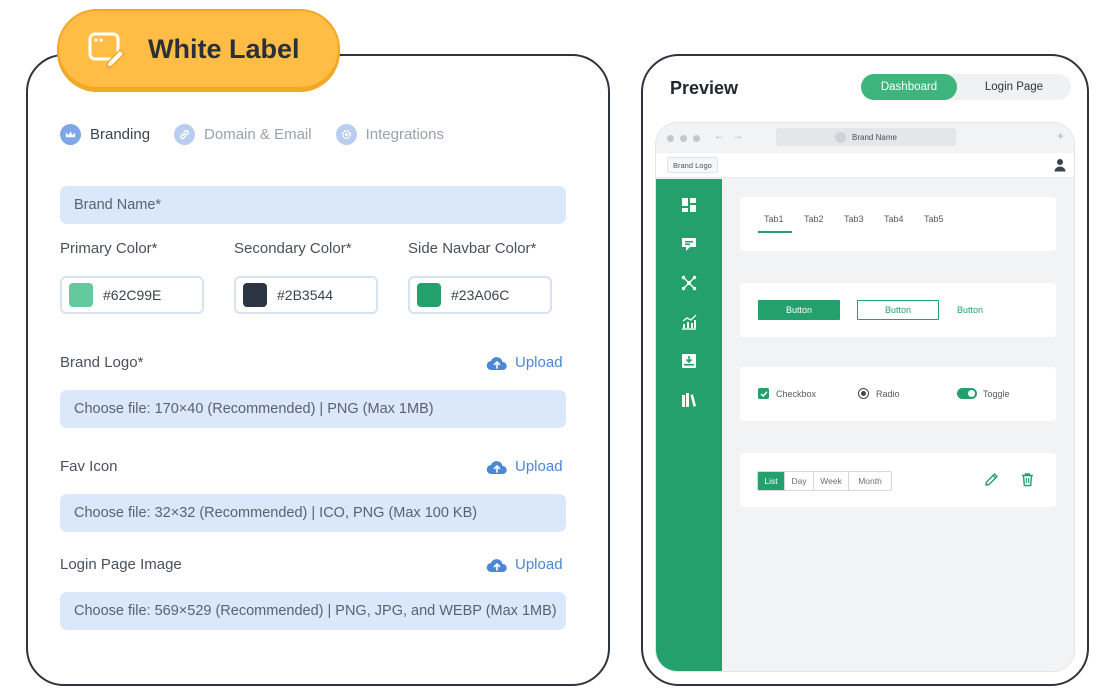 The image size is (1108, 700). I want to click on new-tab-icon: +, so click(1060, 136).